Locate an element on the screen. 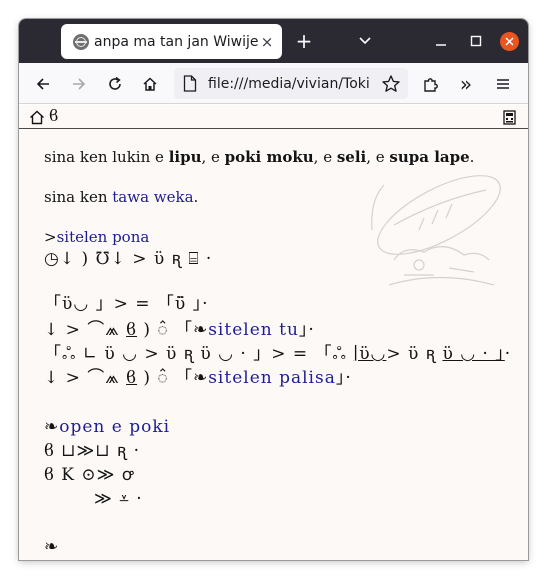 The width and height of the screenshot is (545, 579). page-bar-glyph: ϐ is located at coordinates (53, 116).